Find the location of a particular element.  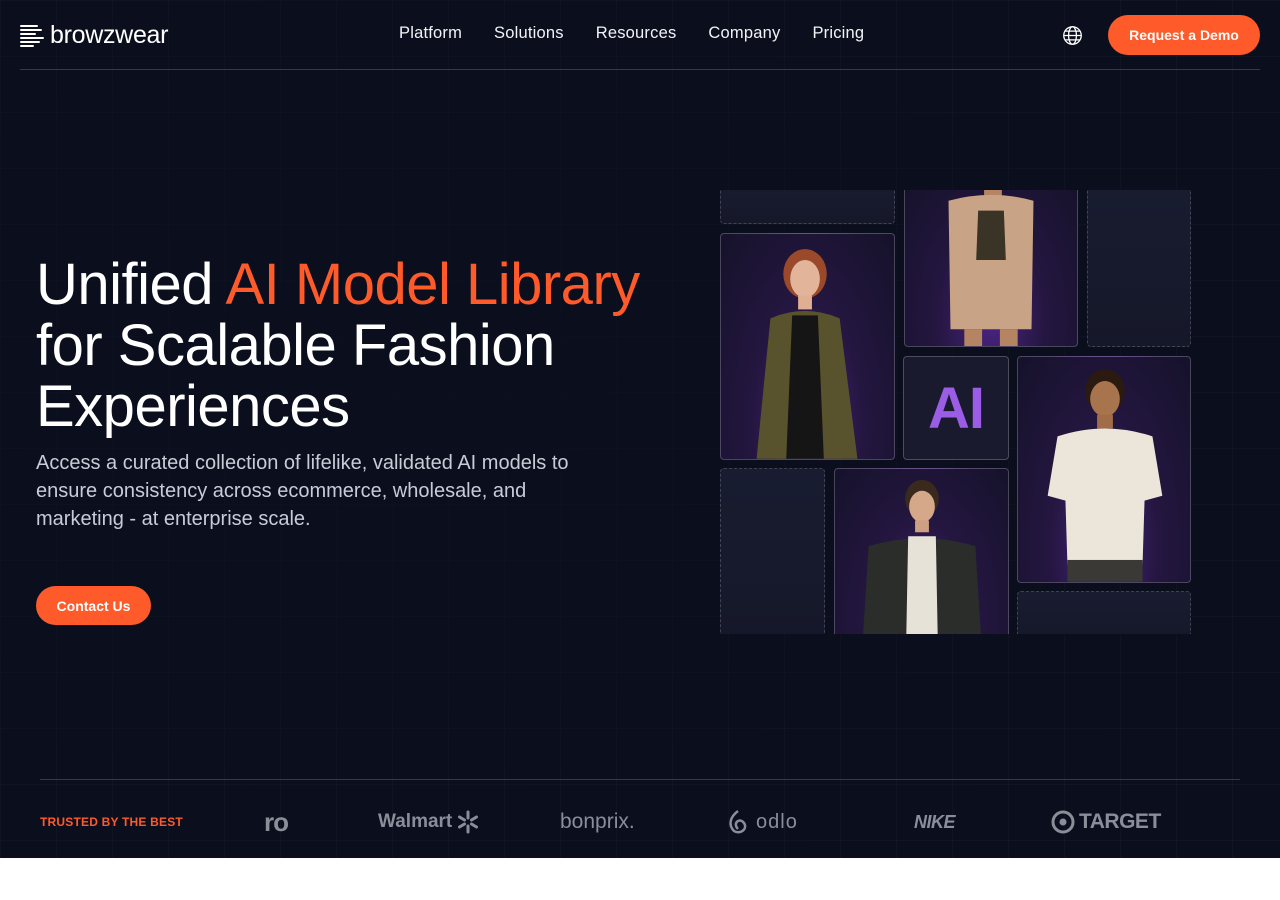

brand-logo-nike: NIKE is located at coordinates (935, 822).